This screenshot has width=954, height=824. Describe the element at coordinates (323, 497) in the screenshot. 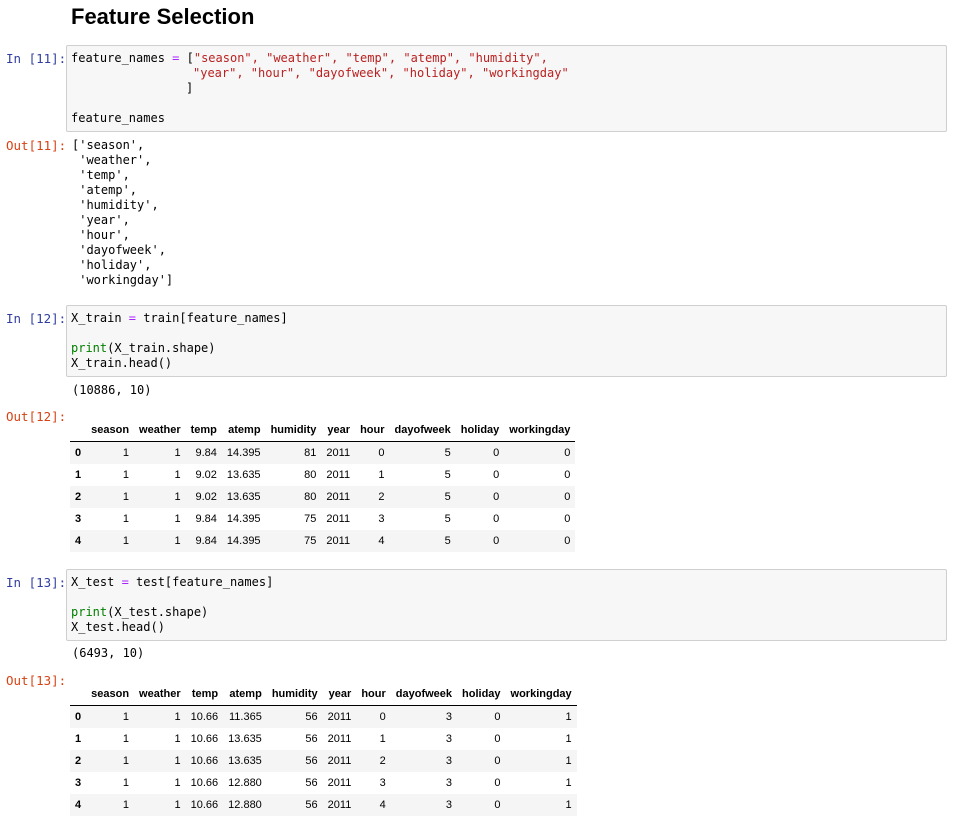

I see `table-row: 2 1 1 9.02 13.635 80 2011 2 5 0 0` at that location.